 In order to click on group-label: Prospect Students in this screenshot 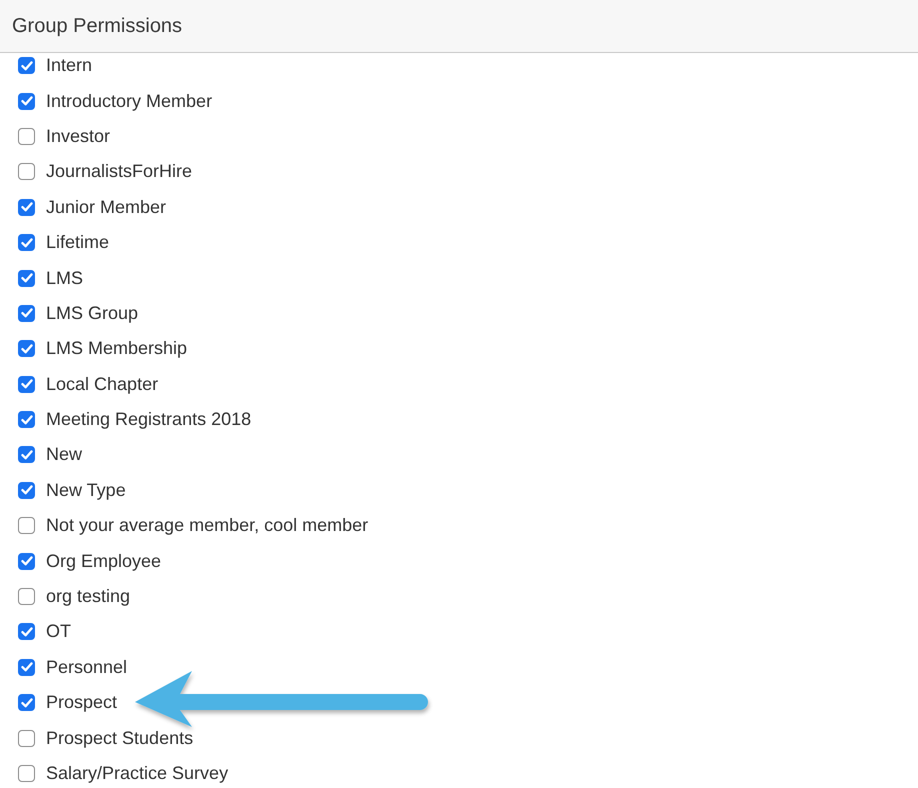, I will do `click(120, 738)`.